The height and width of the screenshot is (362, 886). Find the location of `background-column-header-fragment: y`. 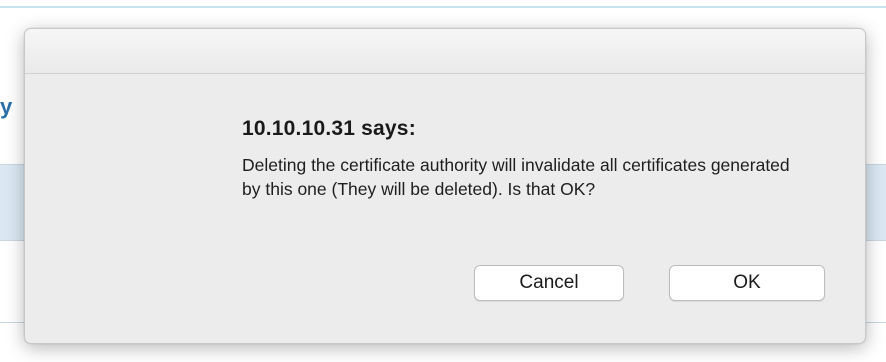

background-column-header-fragment: y is located at coordinates (6, 106).